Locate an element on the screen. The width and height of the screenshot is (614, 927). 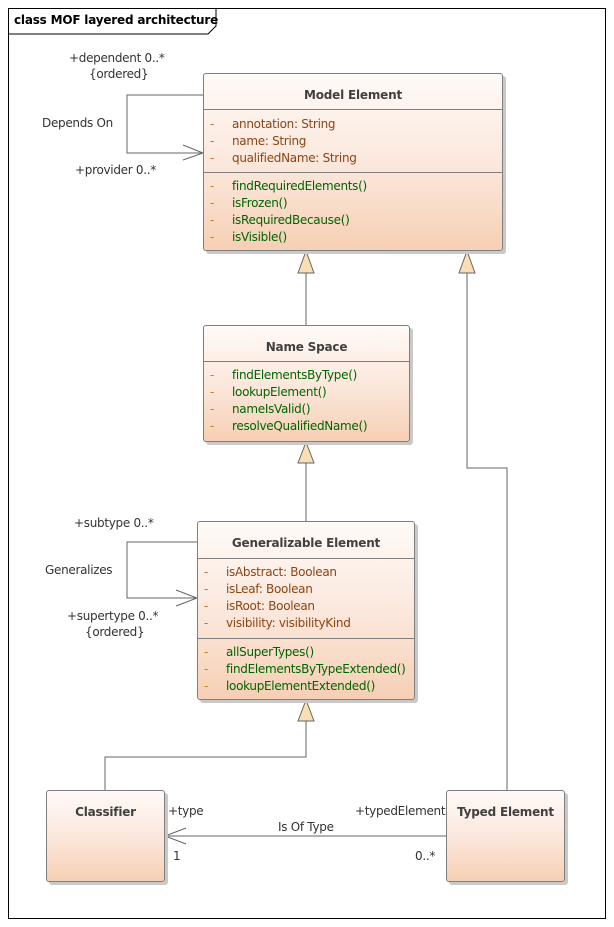
operation-text: isVisible() is located at coordinates (259, 237).